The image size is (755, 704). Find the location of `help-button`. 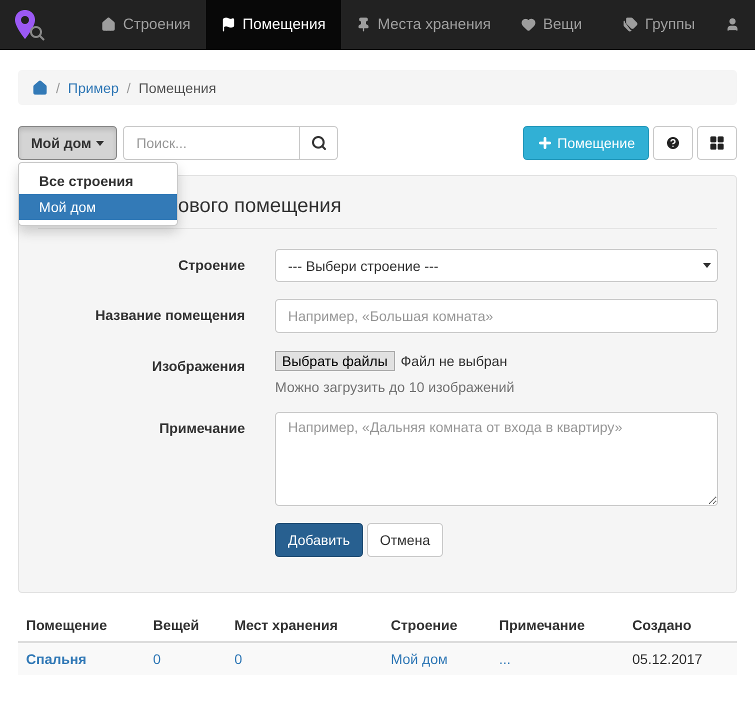

help-button is located at coordinates (673, 143).